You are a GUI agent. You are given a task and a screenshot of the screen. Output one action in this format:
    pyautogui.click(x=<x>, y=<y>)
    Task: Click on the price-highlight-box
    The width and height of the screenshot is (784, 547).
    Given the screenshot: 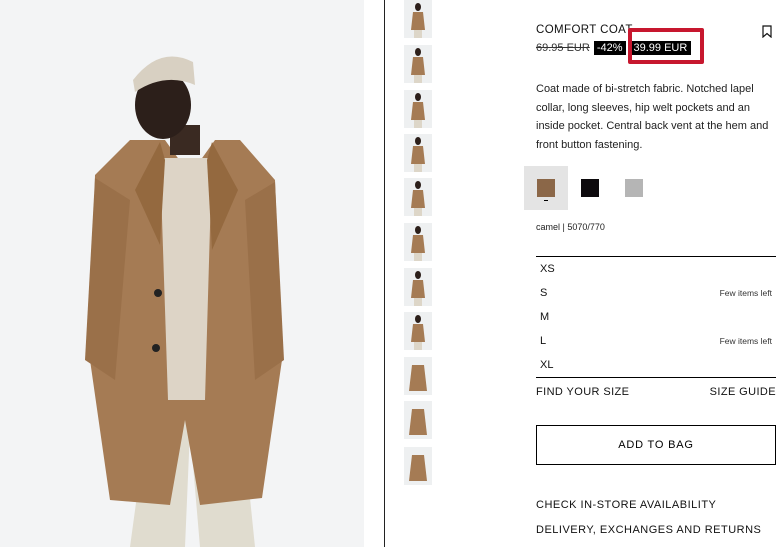 What is the action you would take?
    pyautogui.click(x=666, y=46)
    